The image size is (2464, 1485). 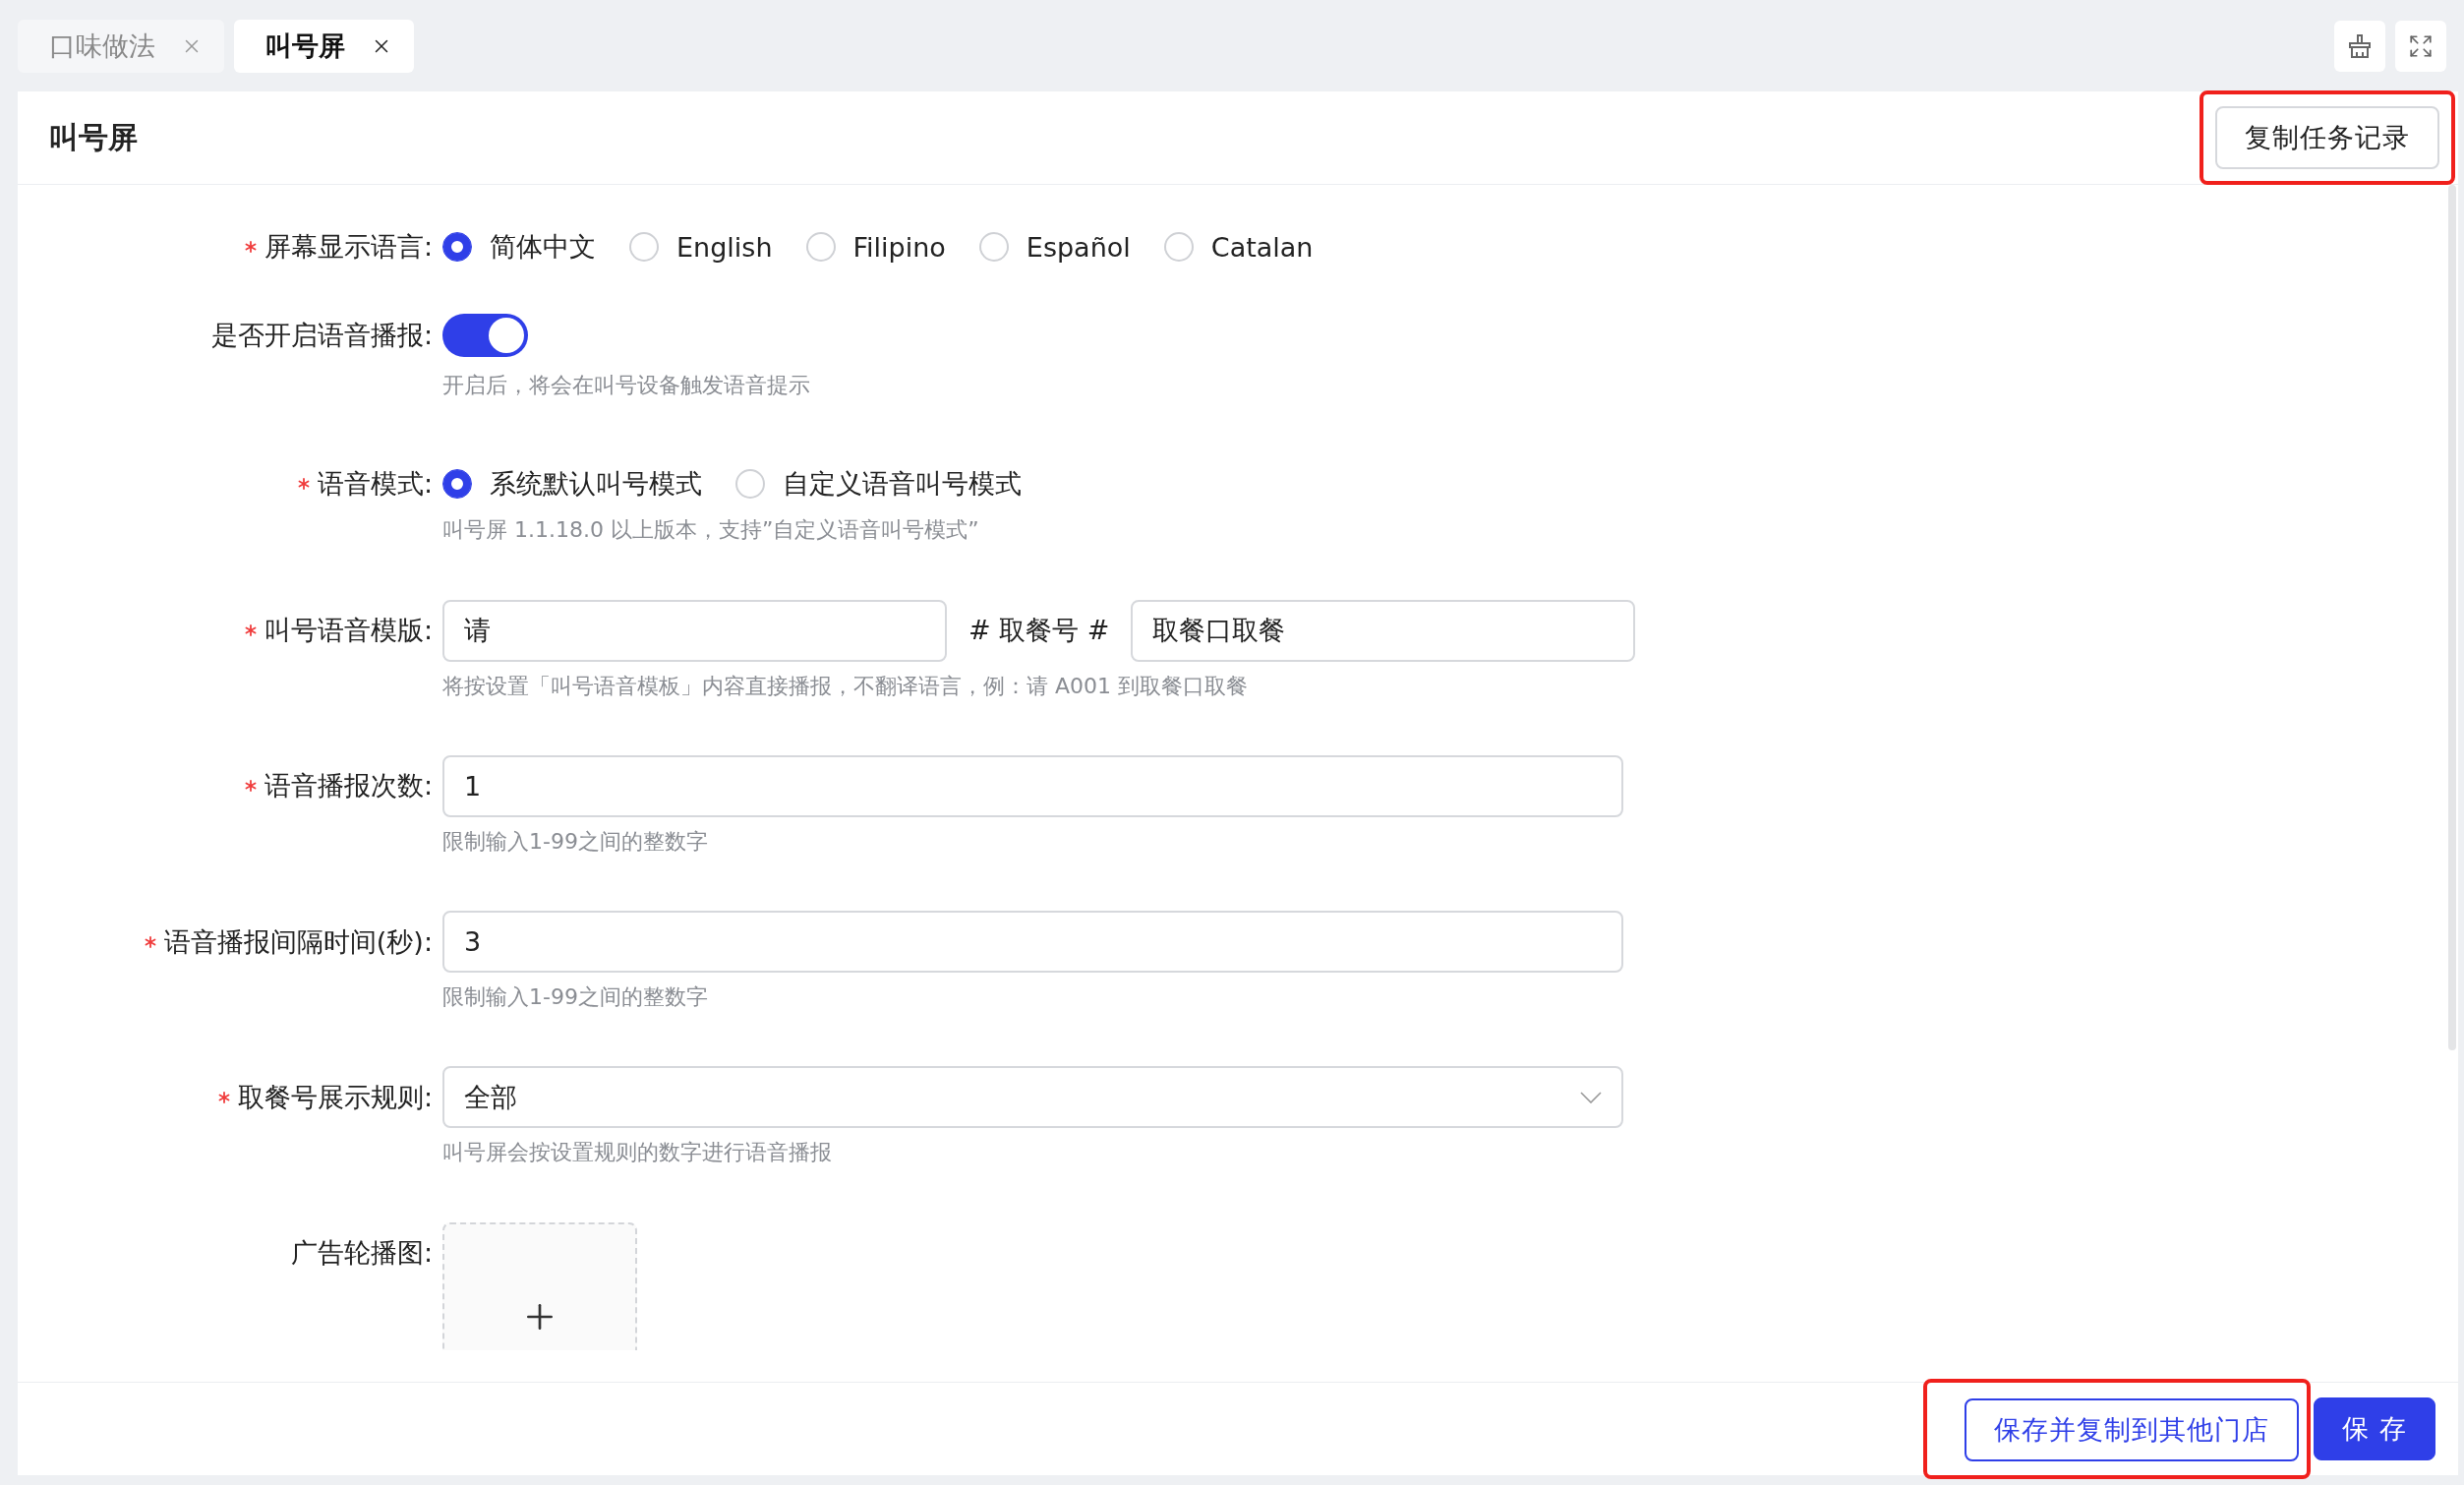 What do you see at coordinates (348, 786) in the screenshot?
I see `field-label: 语音播报次数:` at bounding box center [348, 786].